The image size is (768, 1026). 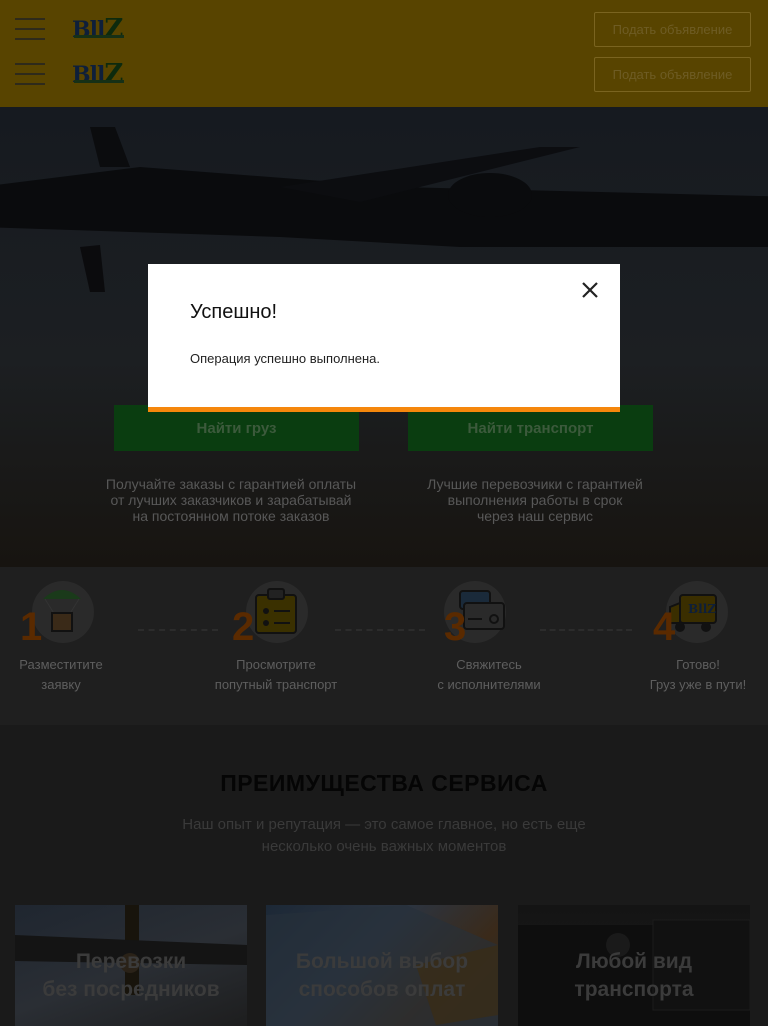 I want to click on success-dialog: Успешно! Операция успешно выполнена., so click(x=384, y=338).